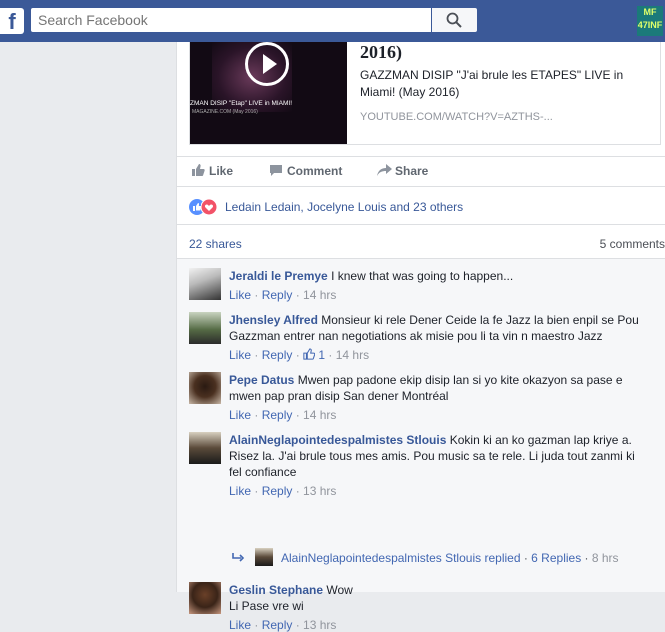  I want to click on comments-count: 5 comments, so click(632, 244).